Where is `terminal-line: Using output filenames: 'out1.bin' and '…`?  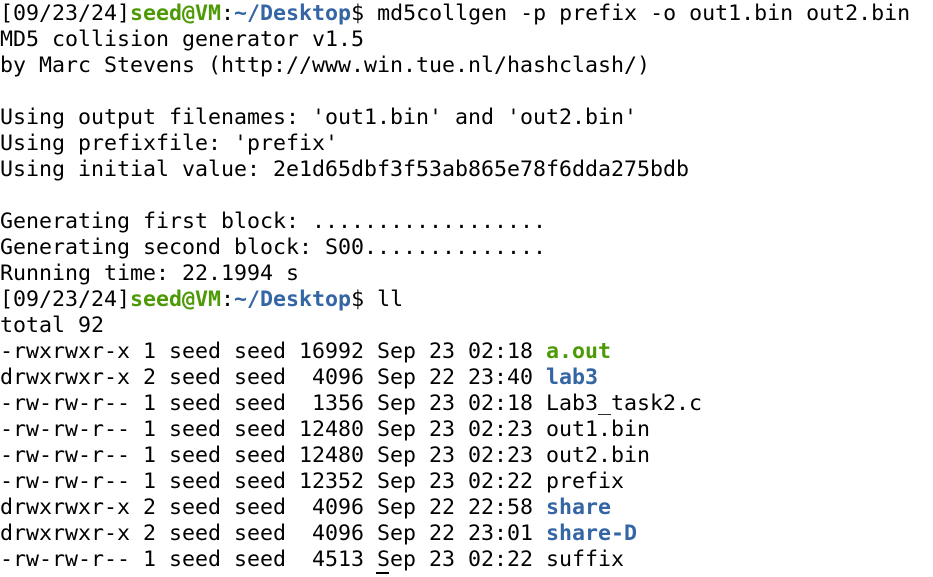
terminal-line: Using output filenames: 'out1.bin' and '… is located at coordinates (455, 118).